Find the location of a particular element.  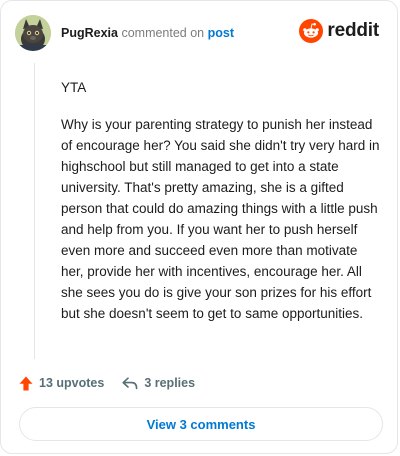

comment-header: PugRexia commented on post is located at coordinates (124, 33).